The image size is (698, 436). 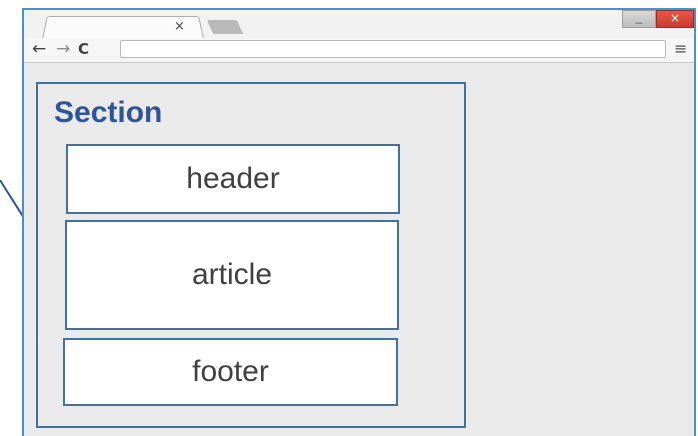 I want to click on new-tab-button, so click(x=225, y=27).